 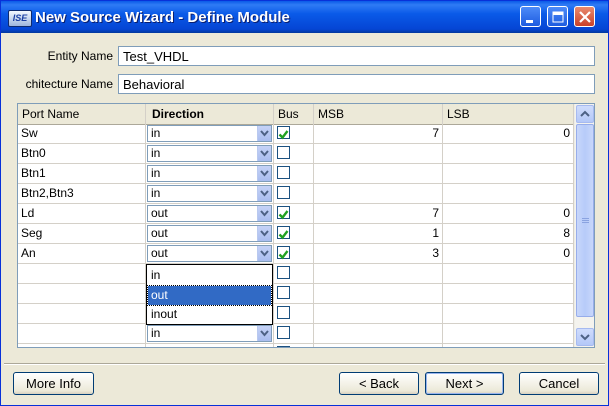 I want to click on table-row: Btn1 in, so click(x=296, y=174).